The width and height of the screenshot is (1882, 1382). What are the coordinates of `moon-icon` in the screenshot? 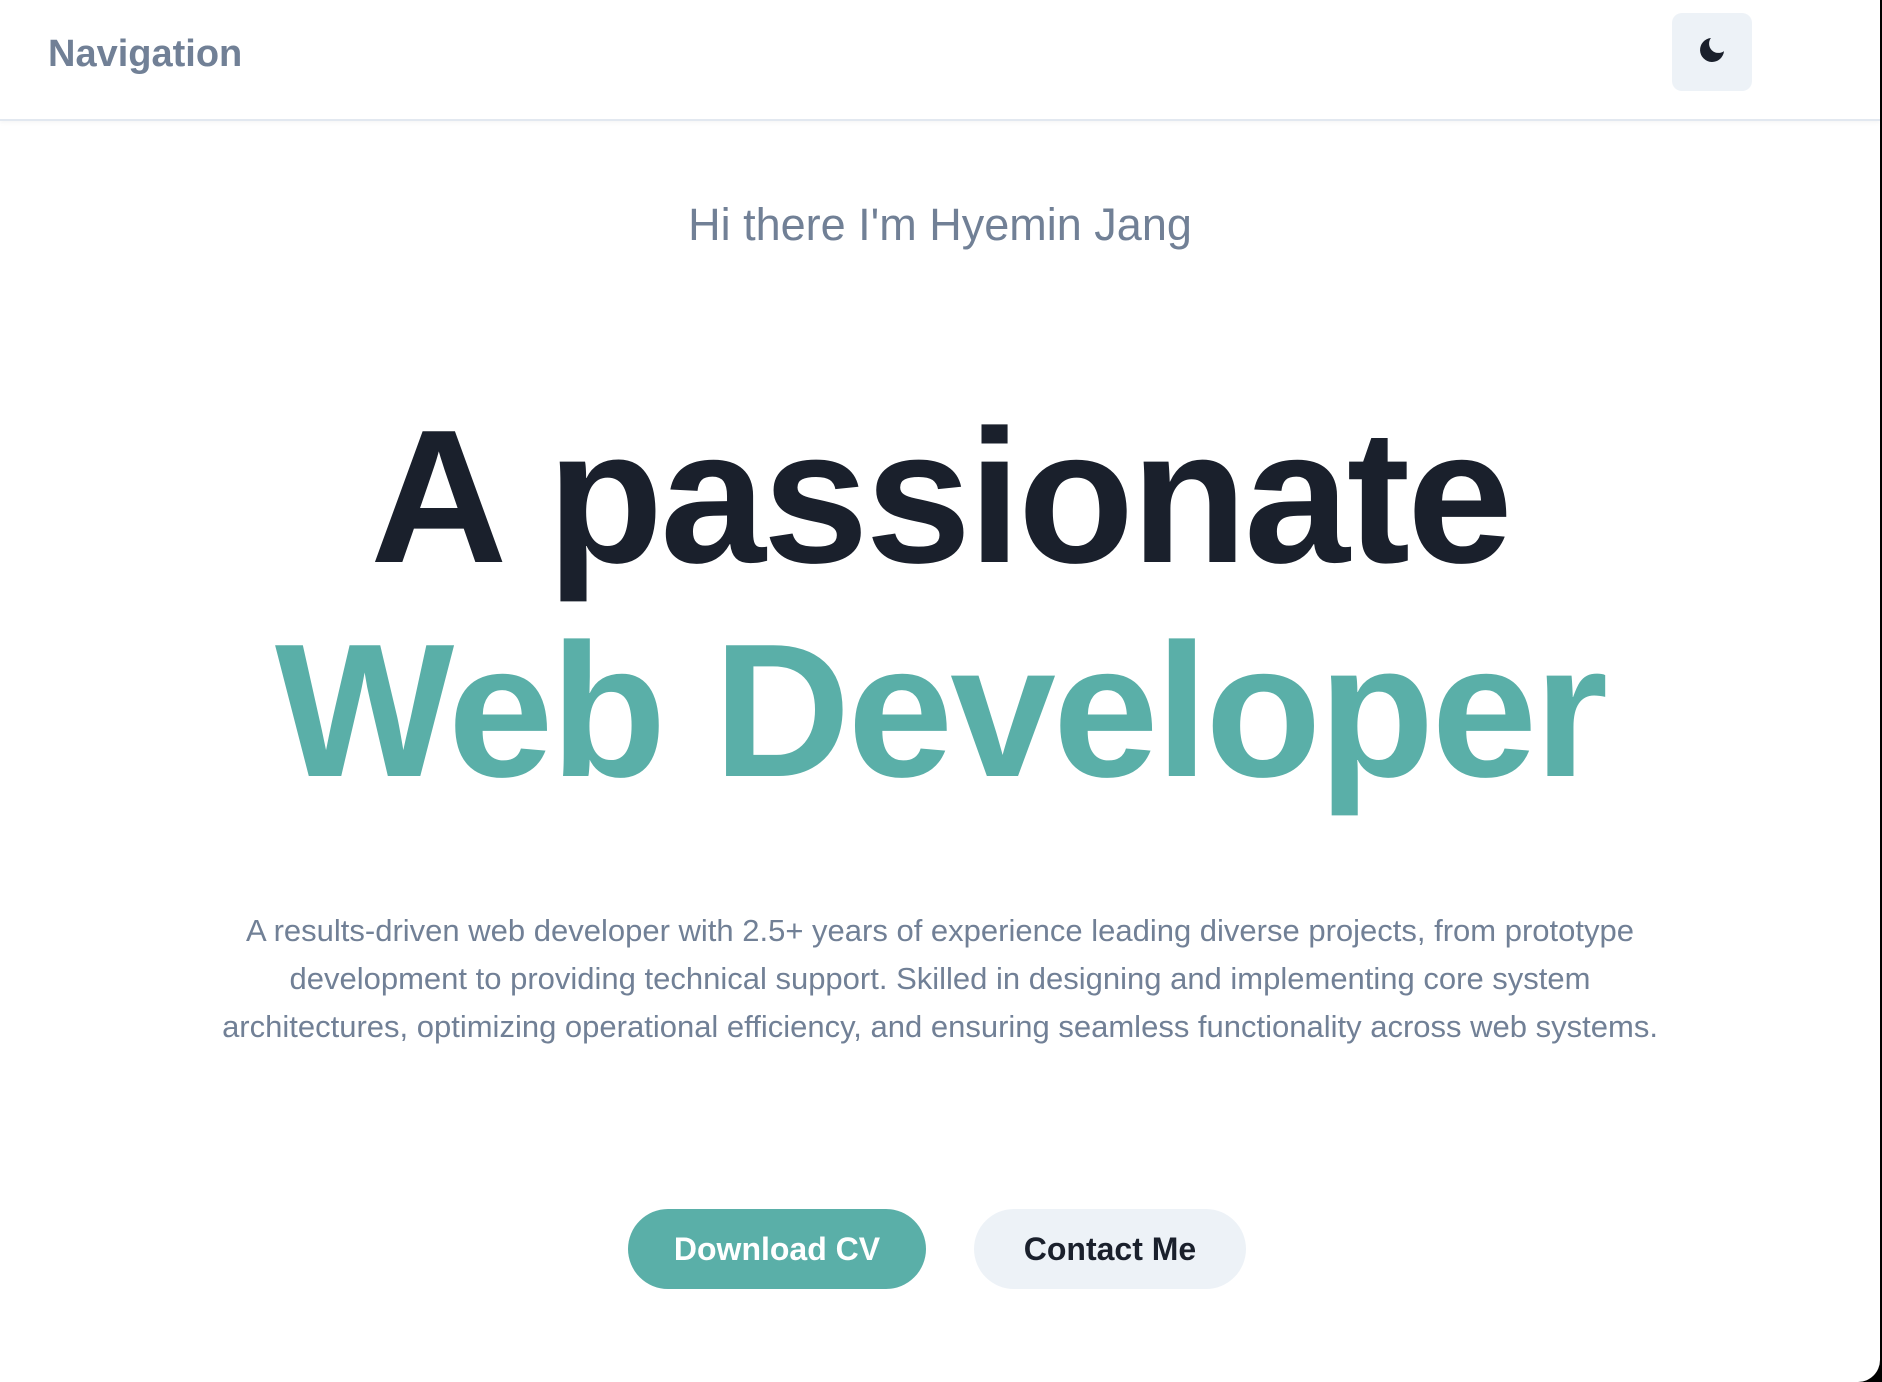 It's located at (1712, 52).